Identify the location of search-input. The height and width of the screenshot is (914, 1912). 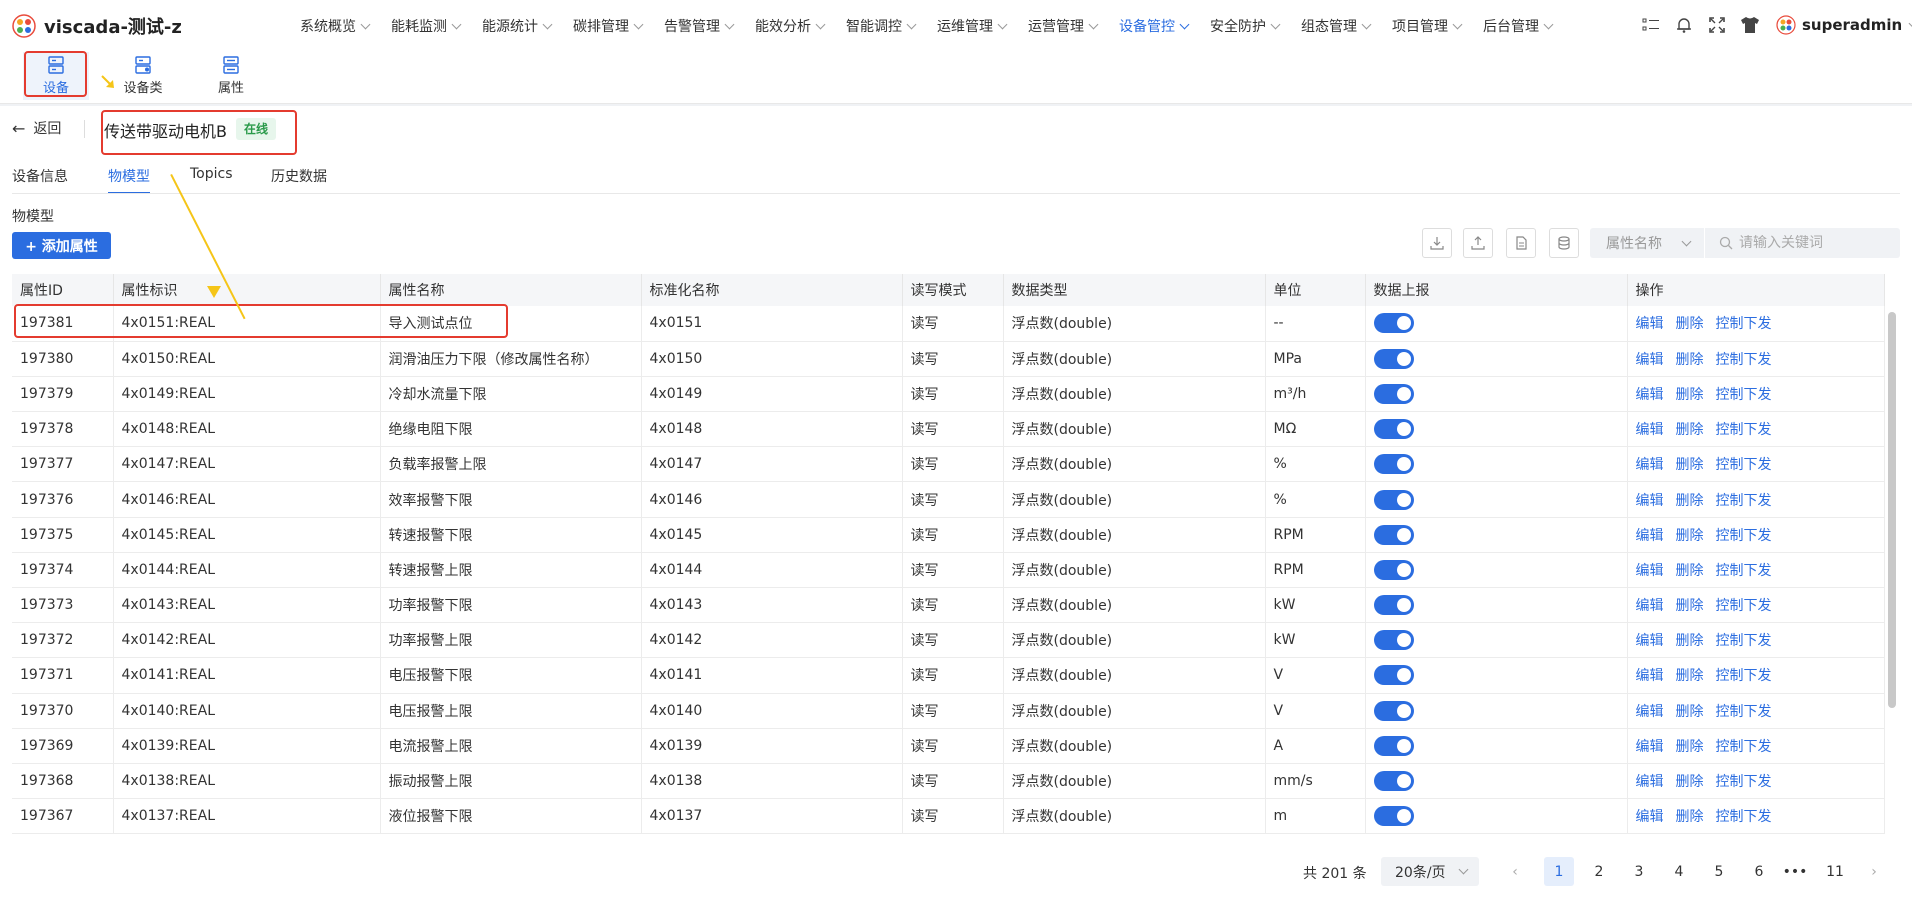
(1819, 243).